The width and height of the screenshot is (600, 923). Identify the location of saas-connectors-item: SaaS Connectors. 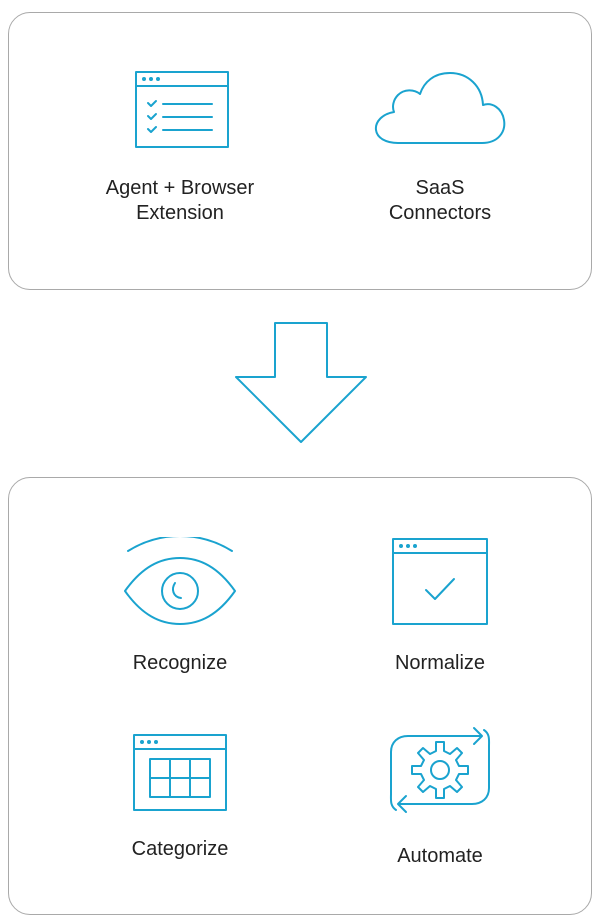
(440, 148).